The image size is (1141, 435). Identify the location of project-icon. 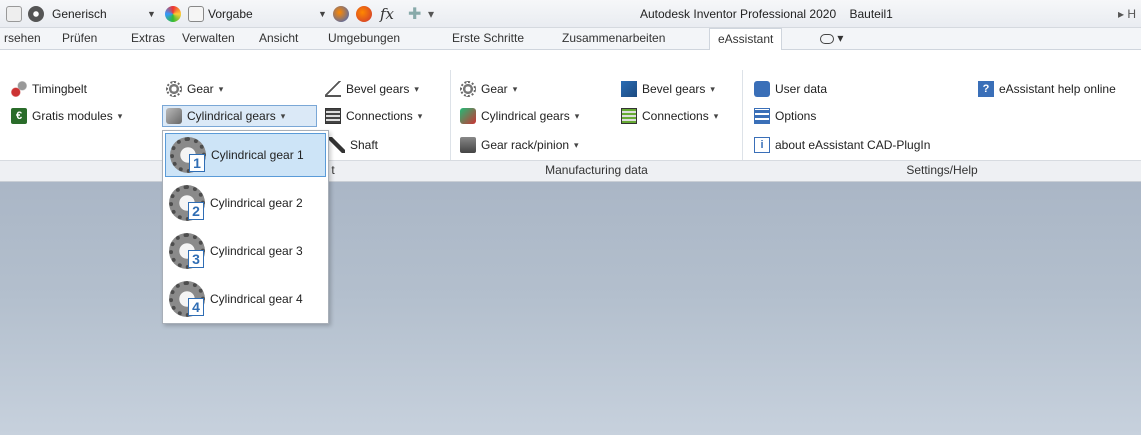
(14, 14).